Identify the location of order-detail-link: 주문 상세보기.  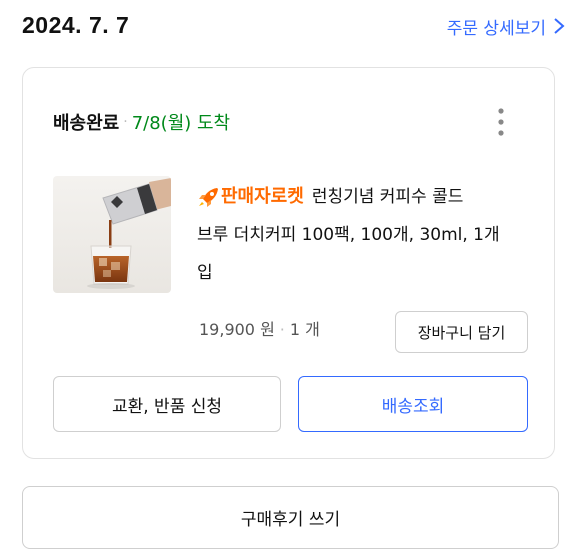
(496, 26).